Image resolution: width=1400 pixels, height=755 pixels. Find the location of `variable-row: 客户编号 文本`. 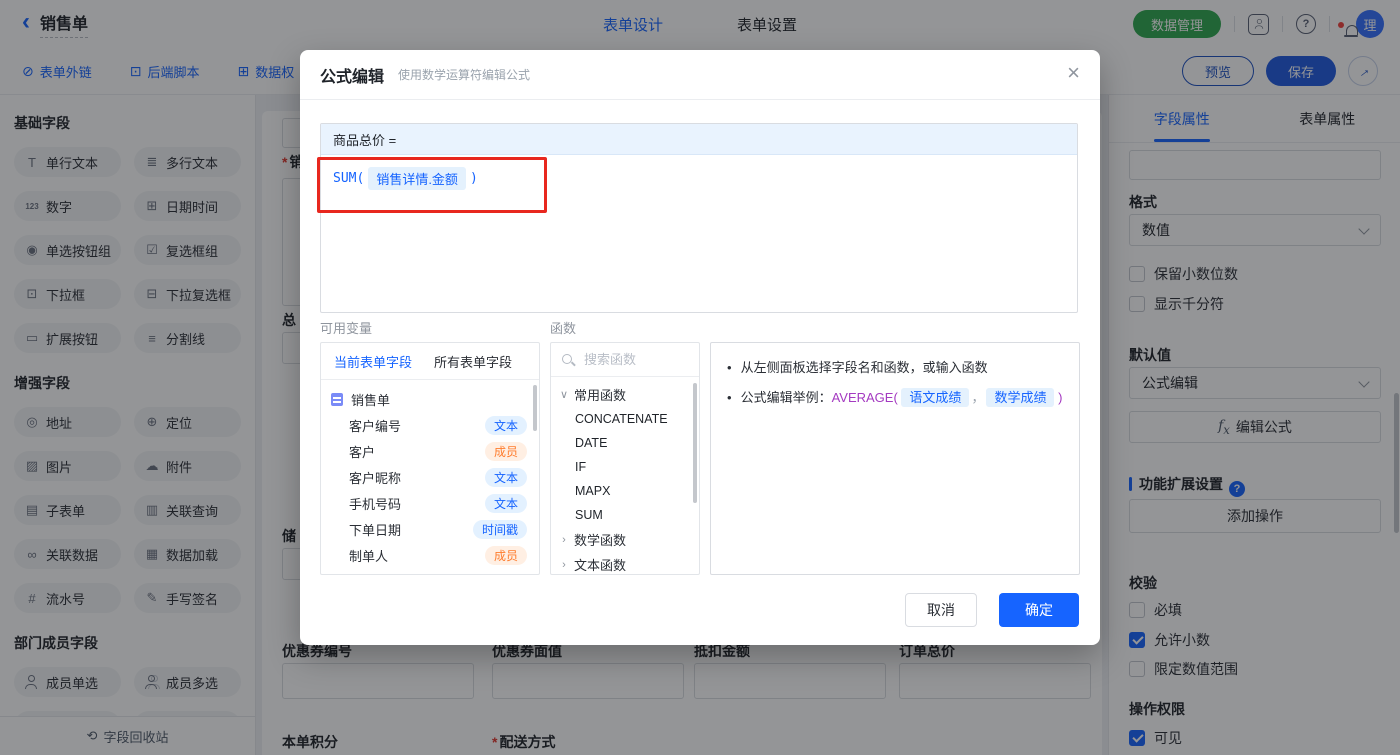

variable-row: 客户编号 文本 is located at coordinates (430, 425).